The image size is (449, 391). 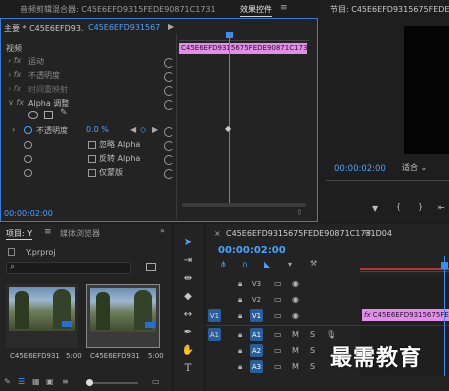 What do you see at coordinates (243, 48) in the screenshot?
I see `ec-timeline-clip: C45E6EFD9315675FEDE90871C1731D04` at bounding box center [243, 48].